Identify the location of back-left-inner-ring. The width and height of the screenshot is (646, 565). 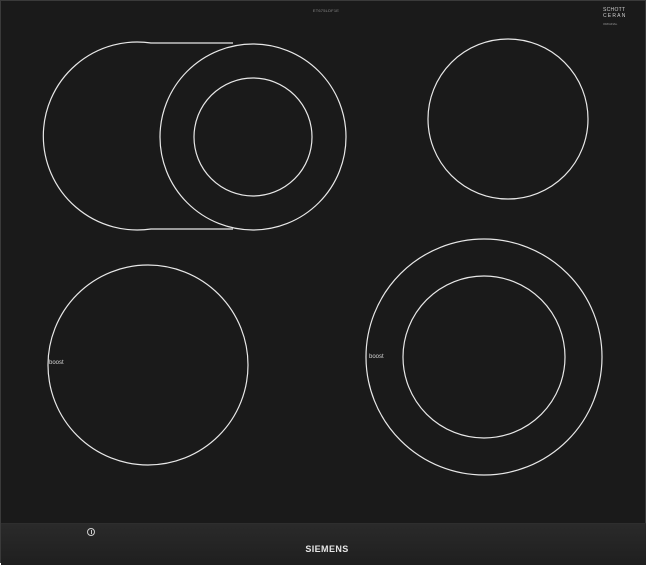
(253, 137).